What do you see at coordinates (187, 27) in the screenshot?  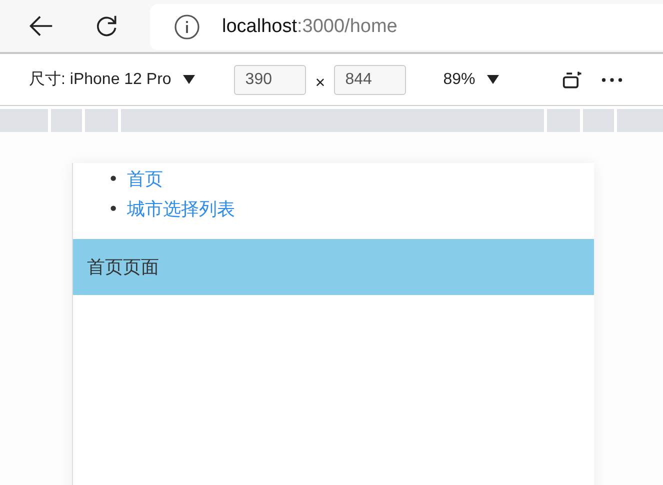 I see `info-icon` at bounding box center [187, 27].